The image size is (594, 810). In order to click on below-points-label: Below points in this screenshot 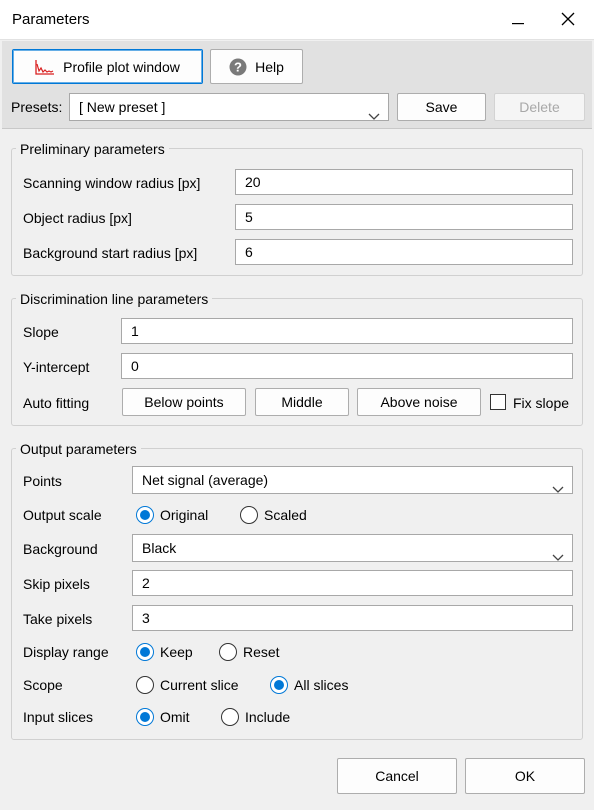, I will do `click(184, 402)`.